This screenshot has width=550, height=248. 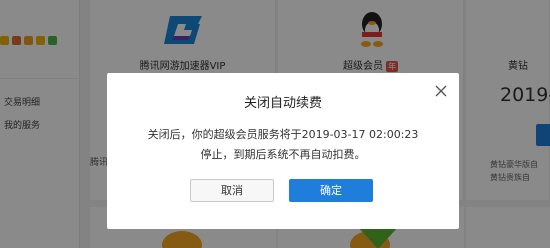 I want to click on confirm-button: 确定, so click(x=331, y=190).